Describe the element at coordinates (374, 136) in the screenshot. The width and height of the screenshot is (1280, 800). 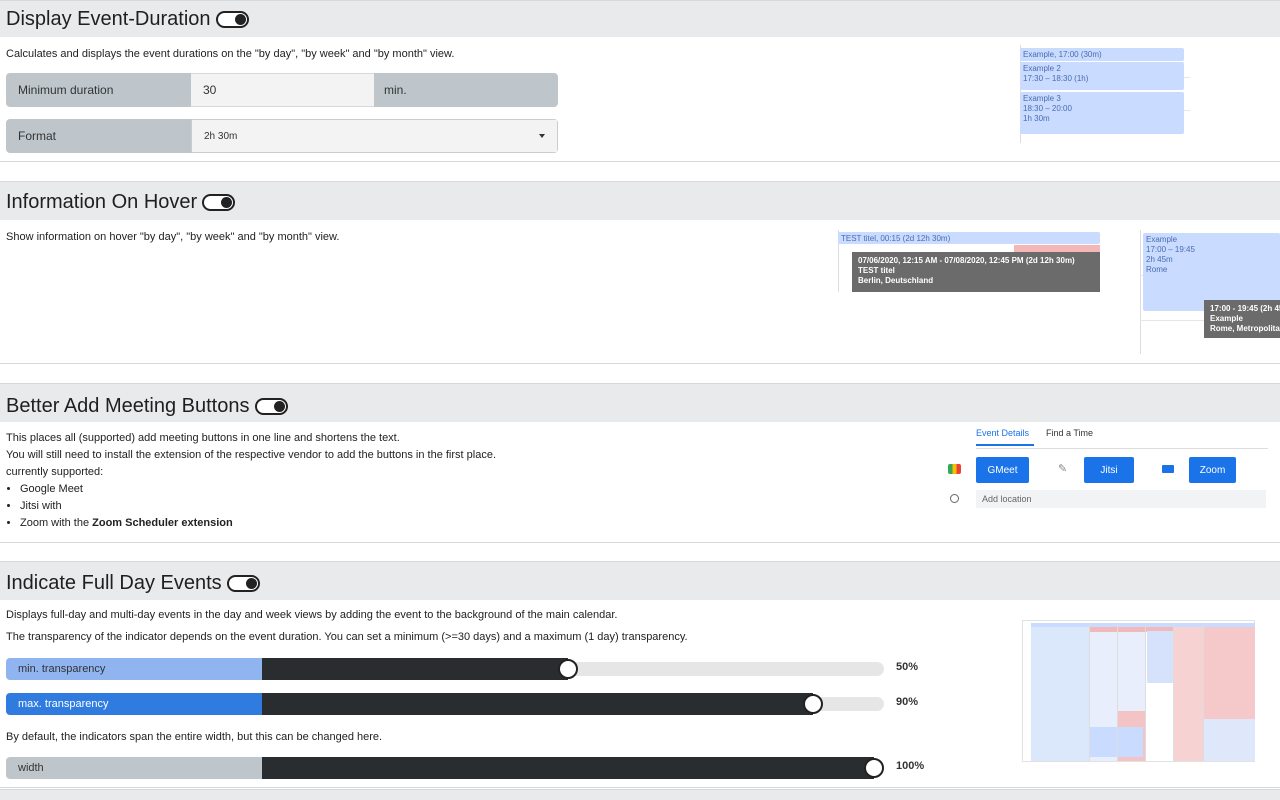
I see `format-select: 2h 30m` at that location.